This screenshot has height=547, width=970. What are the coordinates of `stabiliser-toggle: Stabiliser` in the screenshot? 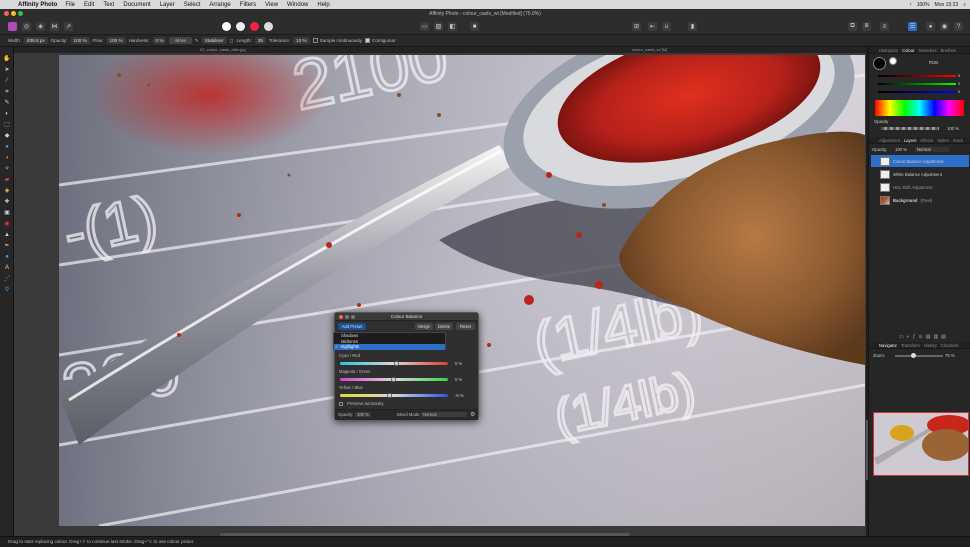 It's located at (214, 40).